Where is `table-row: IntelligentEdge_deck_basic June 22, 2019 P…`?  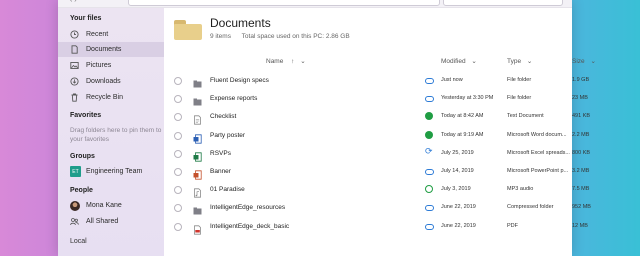
table-row: IntelligentEdge_deck_basic June 22, 2019 P… is located at coordinates (376, 228).